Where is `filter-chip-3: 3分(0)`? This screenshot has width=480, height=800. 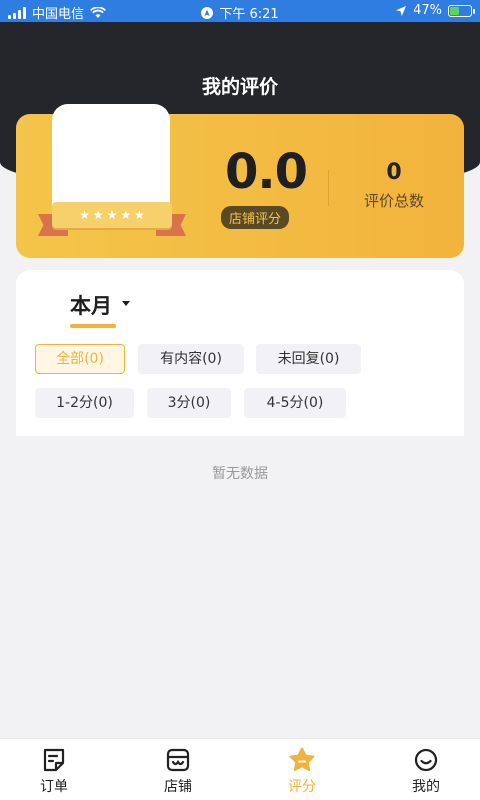
filter-chip-3: 3分(0) is located at coordinates (189, 403).